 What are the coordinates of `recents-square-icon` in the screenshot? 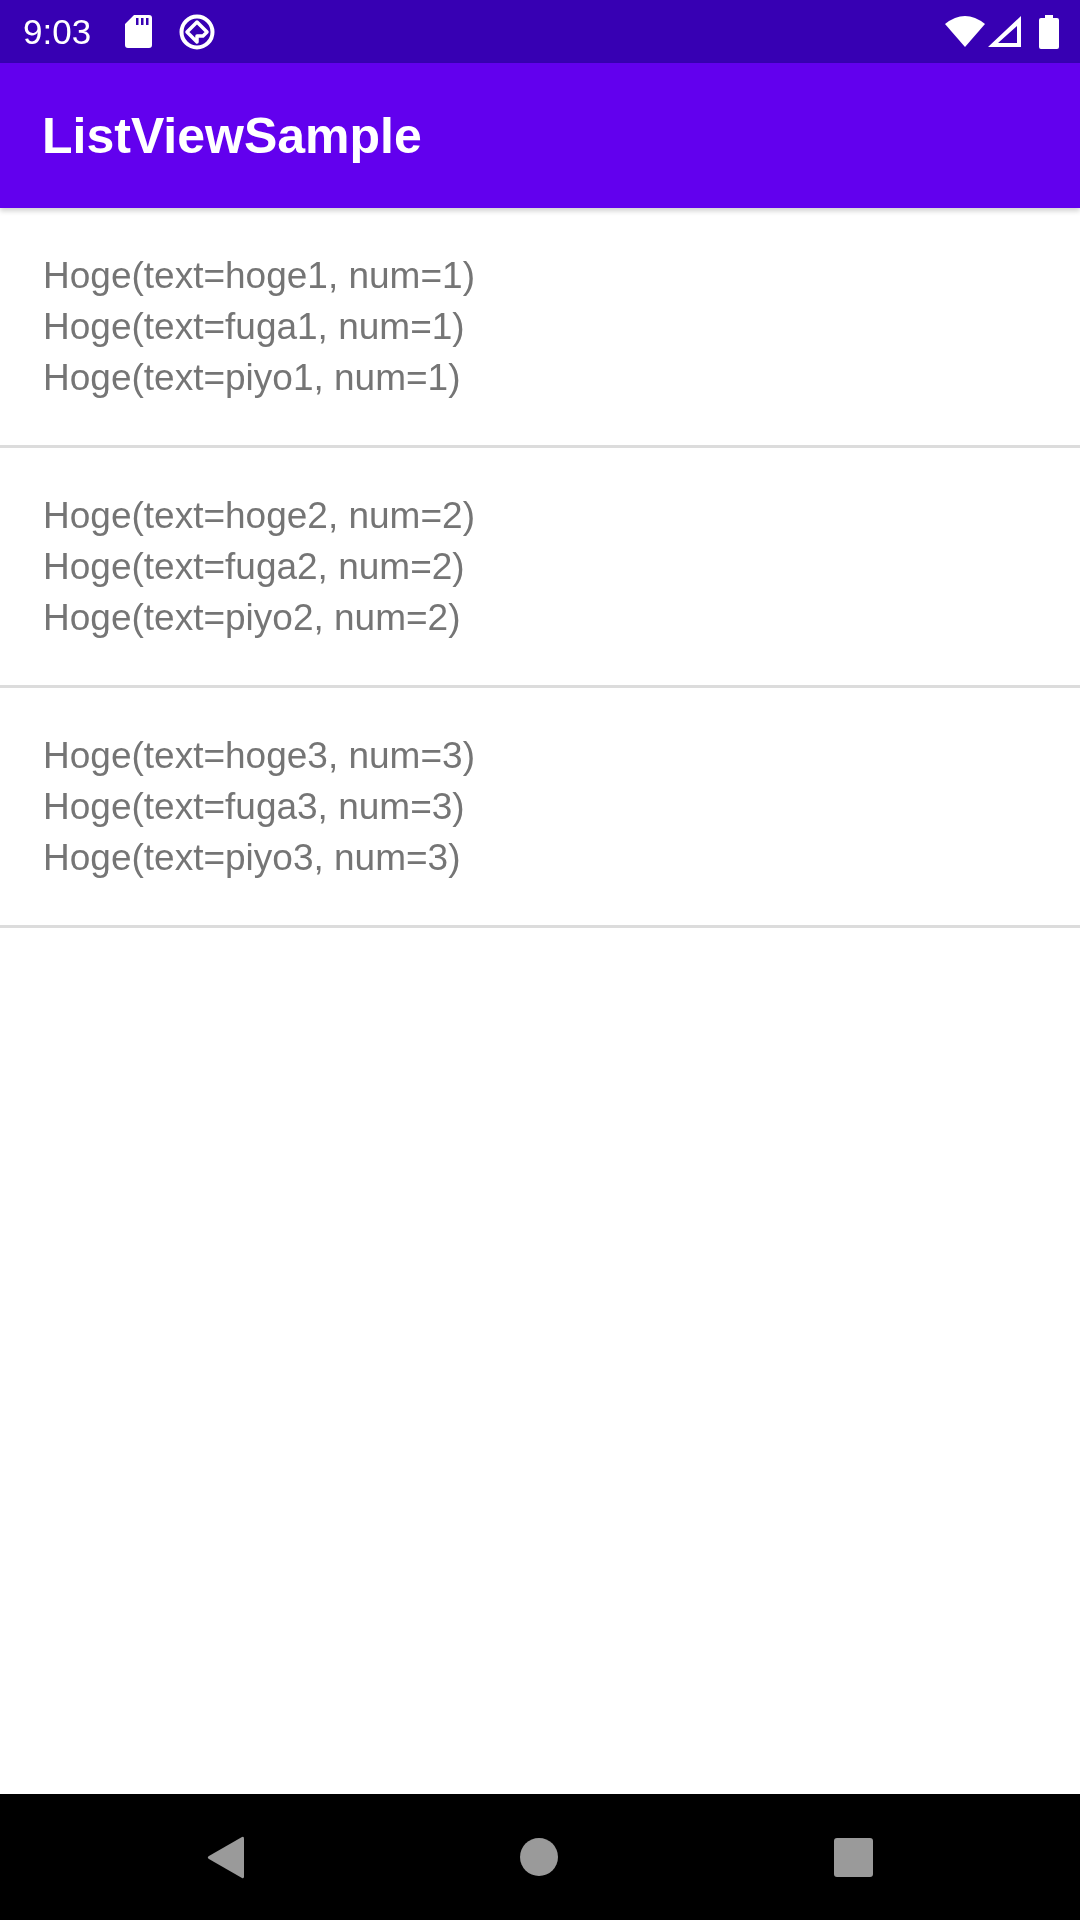 It's located at (853, 1857).